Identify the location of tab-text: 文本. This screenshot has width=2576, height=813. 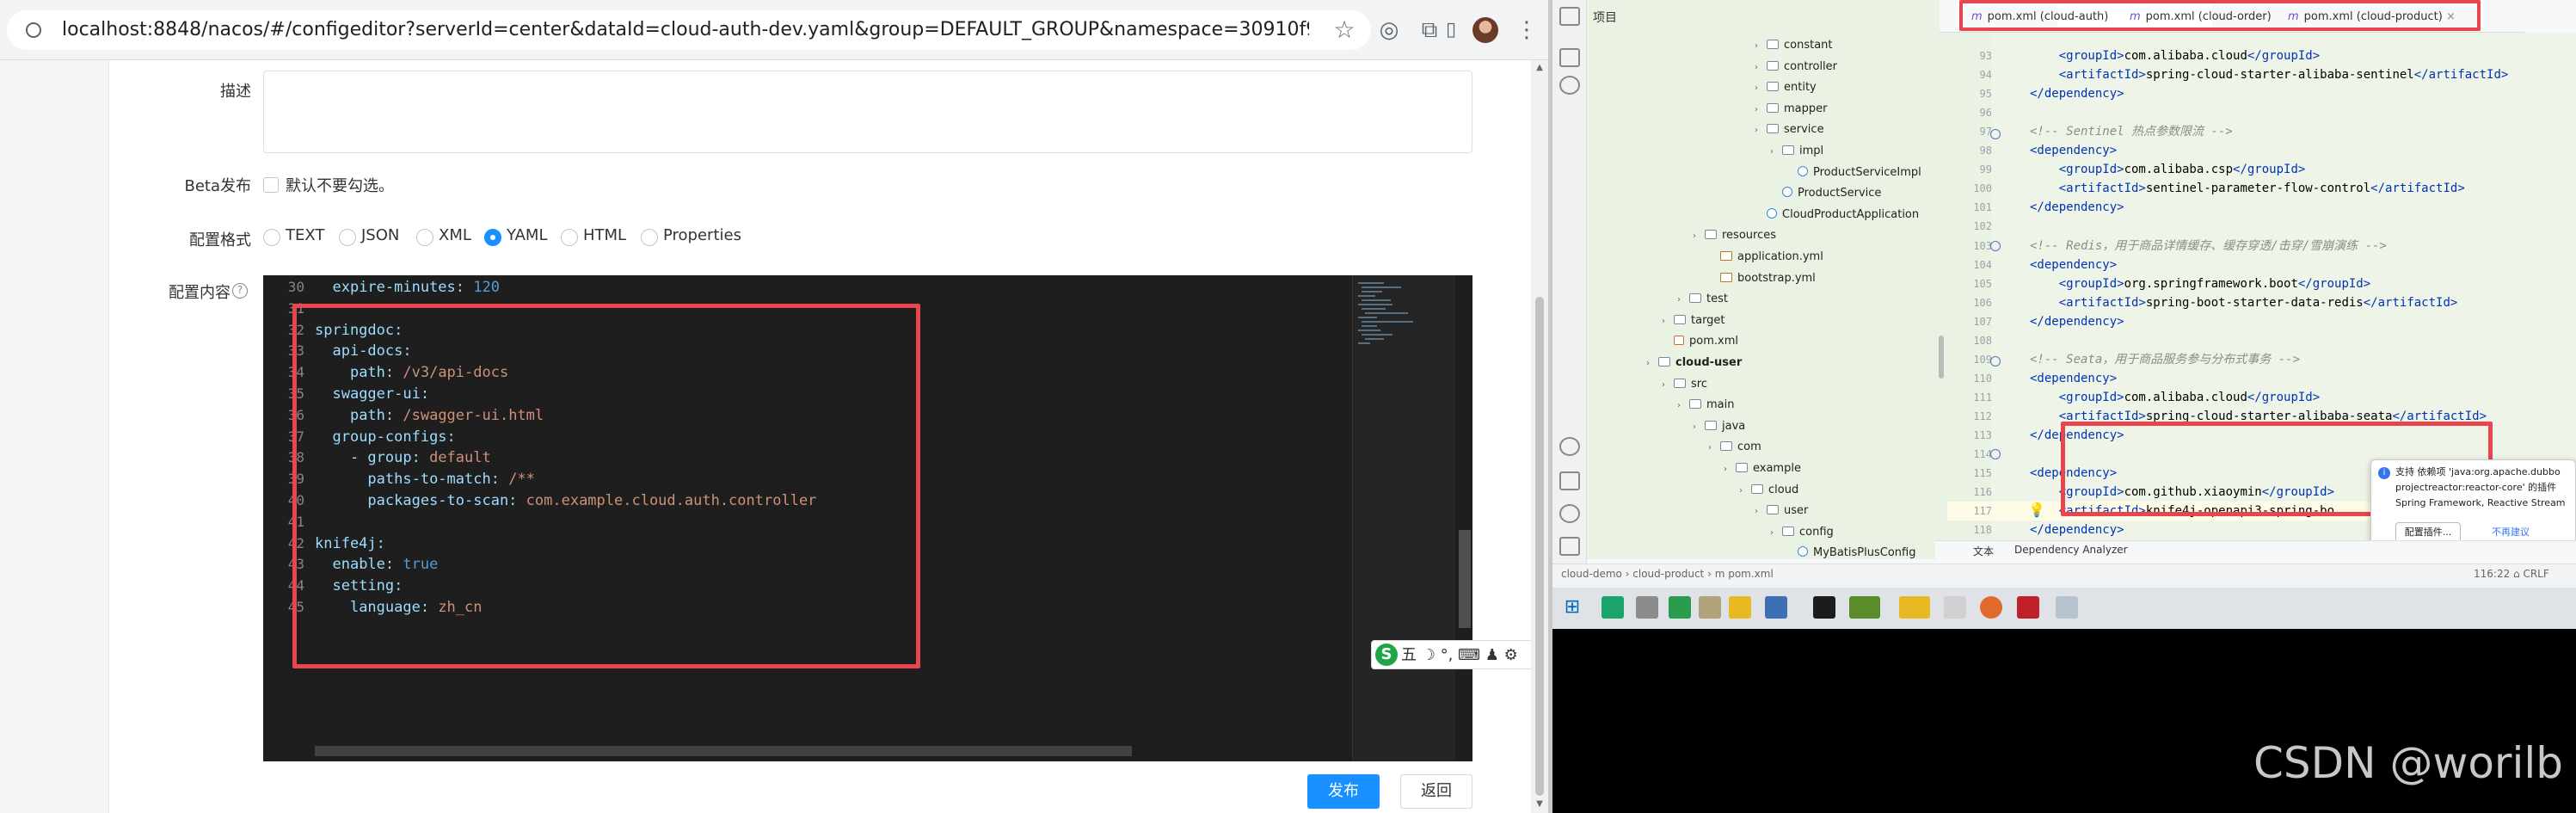
(1983, 551).